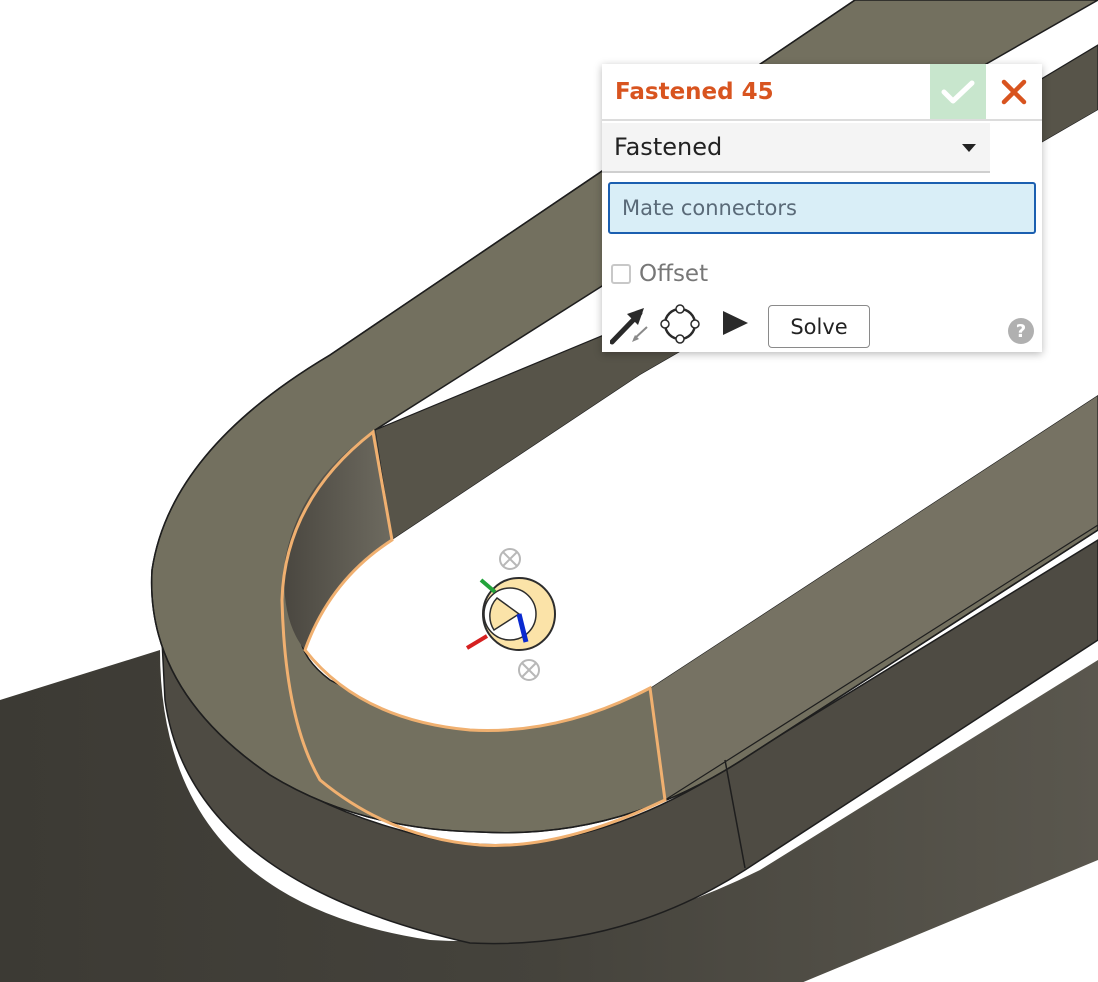 The width and height of the screenshot is (1098, 982). I want to click on reorient-secondary-axis-button, so click(680, 324).